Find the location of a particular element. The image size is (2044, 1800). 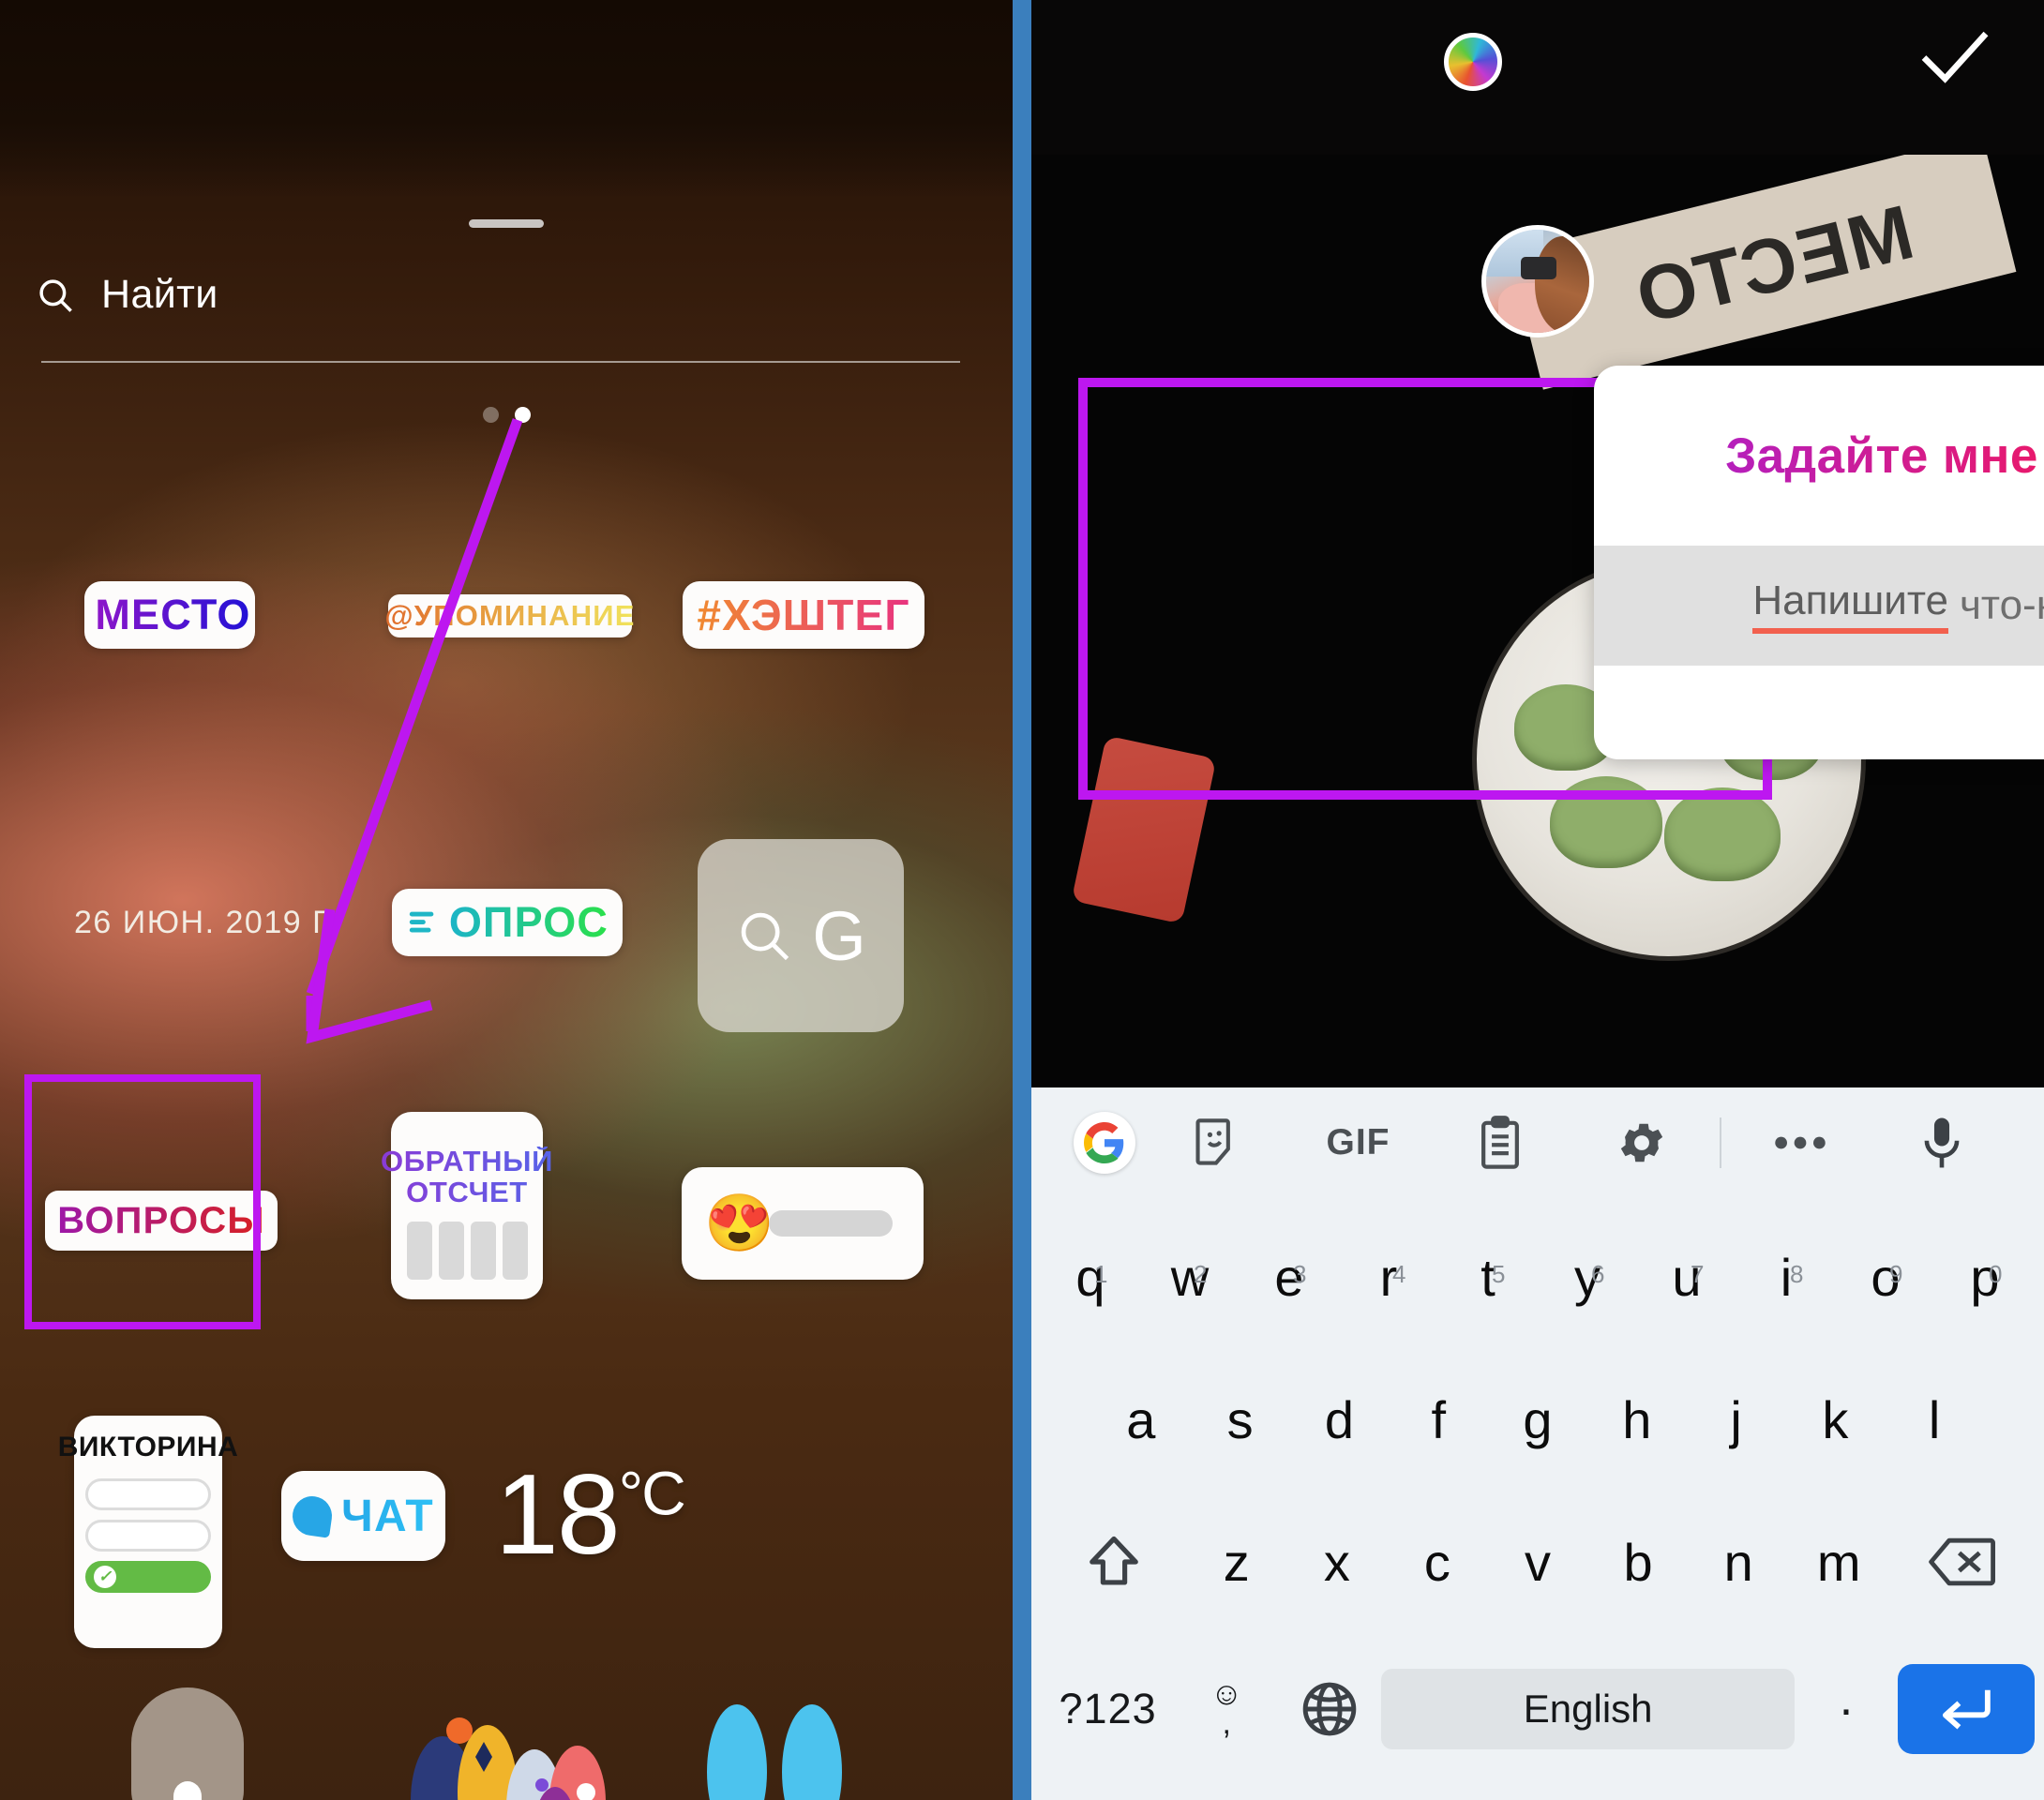

sticker-partial-colorful is located at coordinates (507, 1744).